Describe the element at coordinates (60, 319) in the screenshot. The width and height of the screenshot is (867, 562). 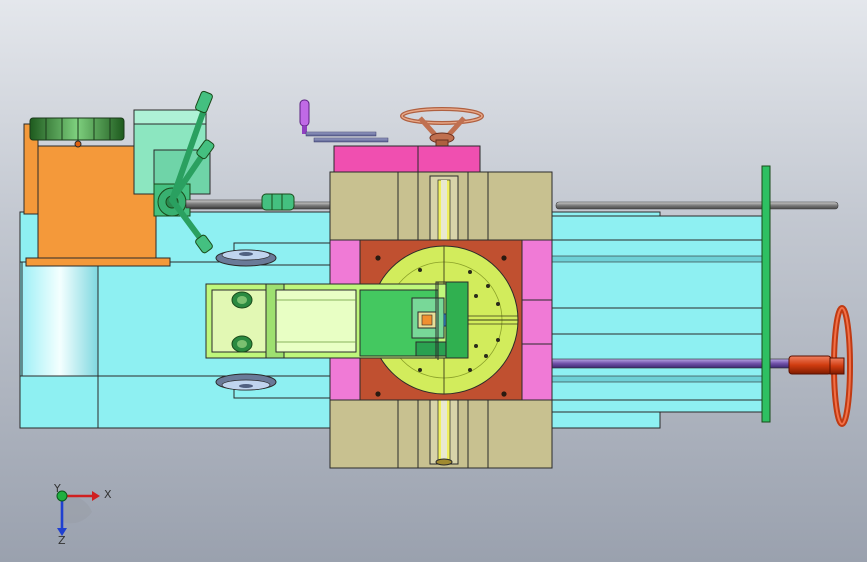
I see `bed-end-cylinder` at that location.